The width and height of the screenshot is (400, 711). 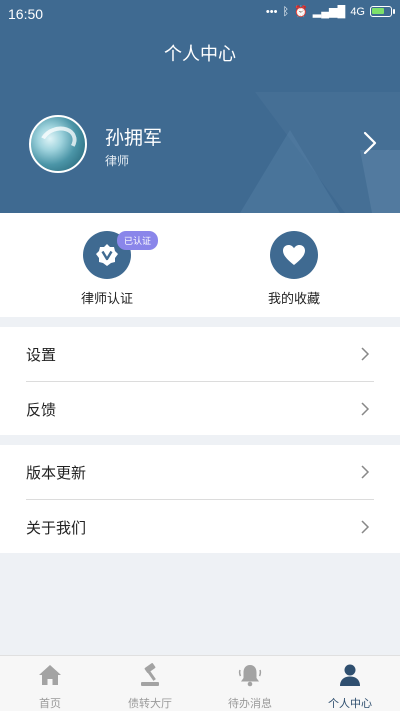 What do you see at coordinates (200, 409) in the screenshot?
I see `feedback-row: 反馈` at bounding box center [200, 409].